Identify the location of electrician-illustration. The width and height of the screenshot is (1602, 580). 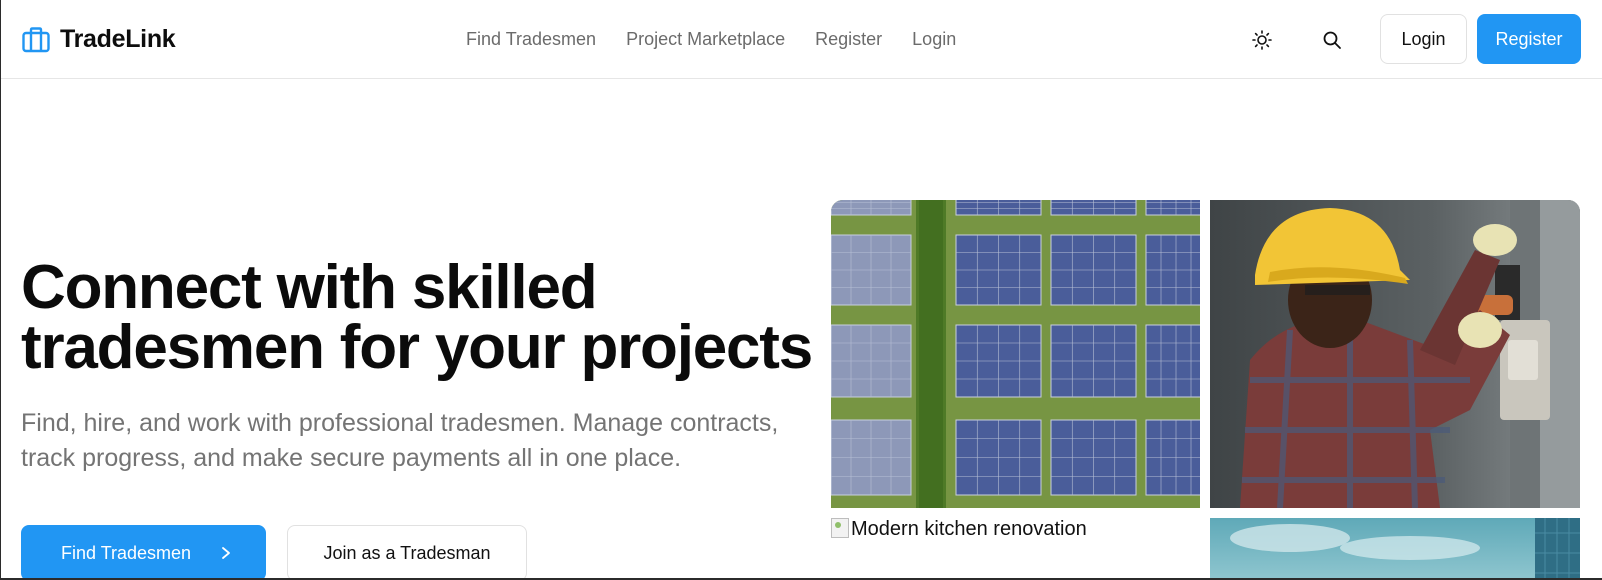
(1395, 354).